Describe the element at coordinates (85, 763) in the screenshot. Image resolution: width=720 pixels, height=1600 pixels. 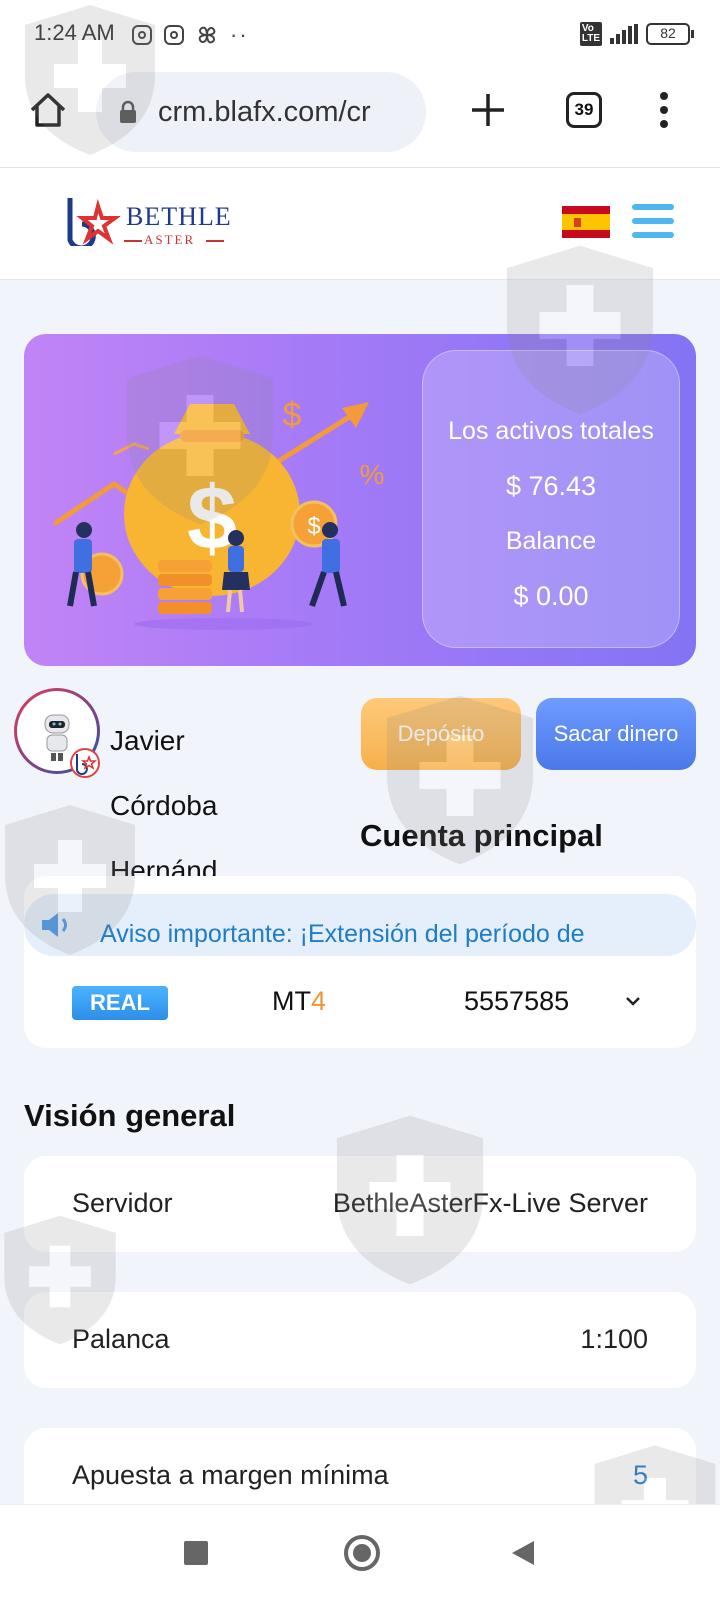
I see `brand-badge-icon` at that location.